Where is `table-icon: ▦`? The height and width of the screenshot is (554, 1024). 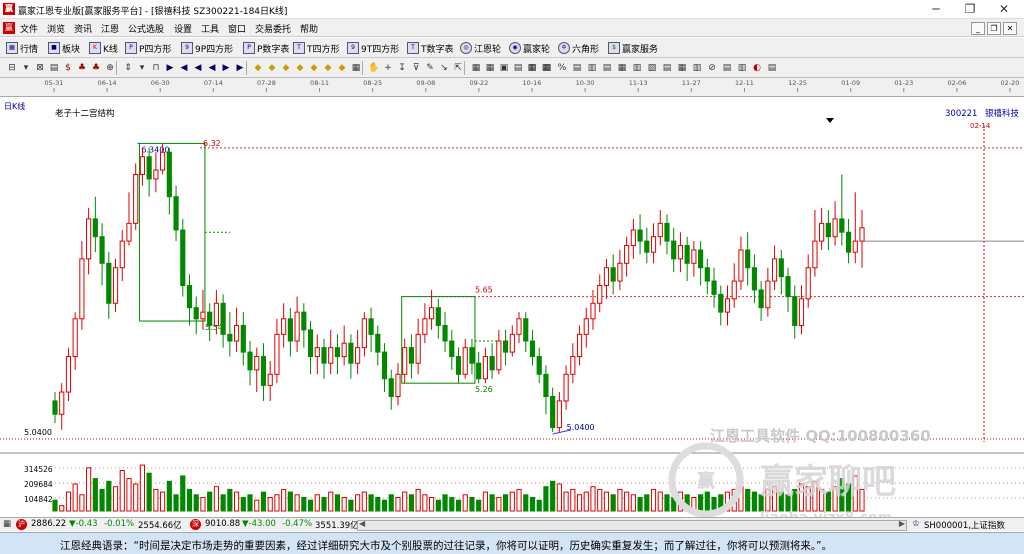 table-icon: ▦ is located at coordinates (356, 68).